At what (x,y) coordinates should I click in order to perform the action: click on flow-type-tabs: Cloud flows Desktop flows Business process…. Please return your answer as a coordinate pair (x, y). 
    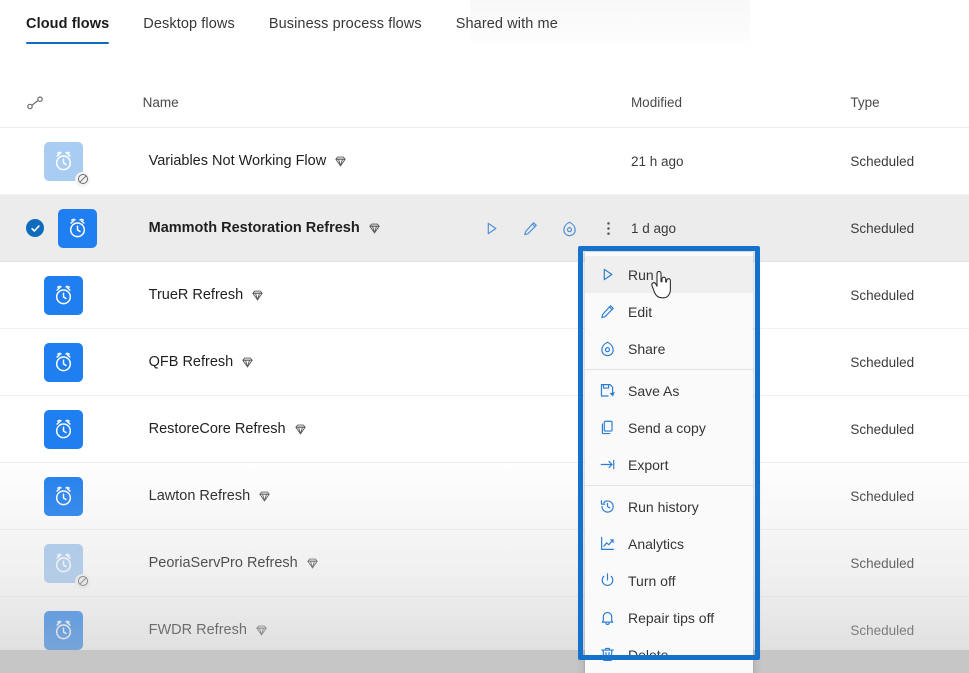
    Looking at the image, I should click on (484, 26).